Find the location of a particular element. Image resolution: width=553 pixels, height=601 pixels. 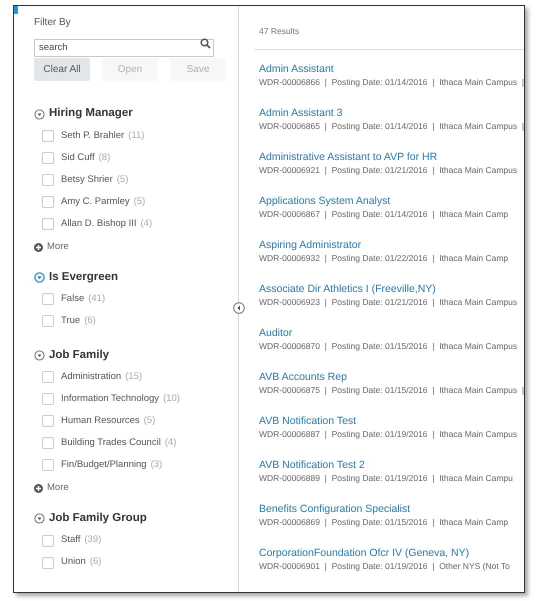

job-title-link: Benefits Configuration Specialist is located at coordinates (334, 509).